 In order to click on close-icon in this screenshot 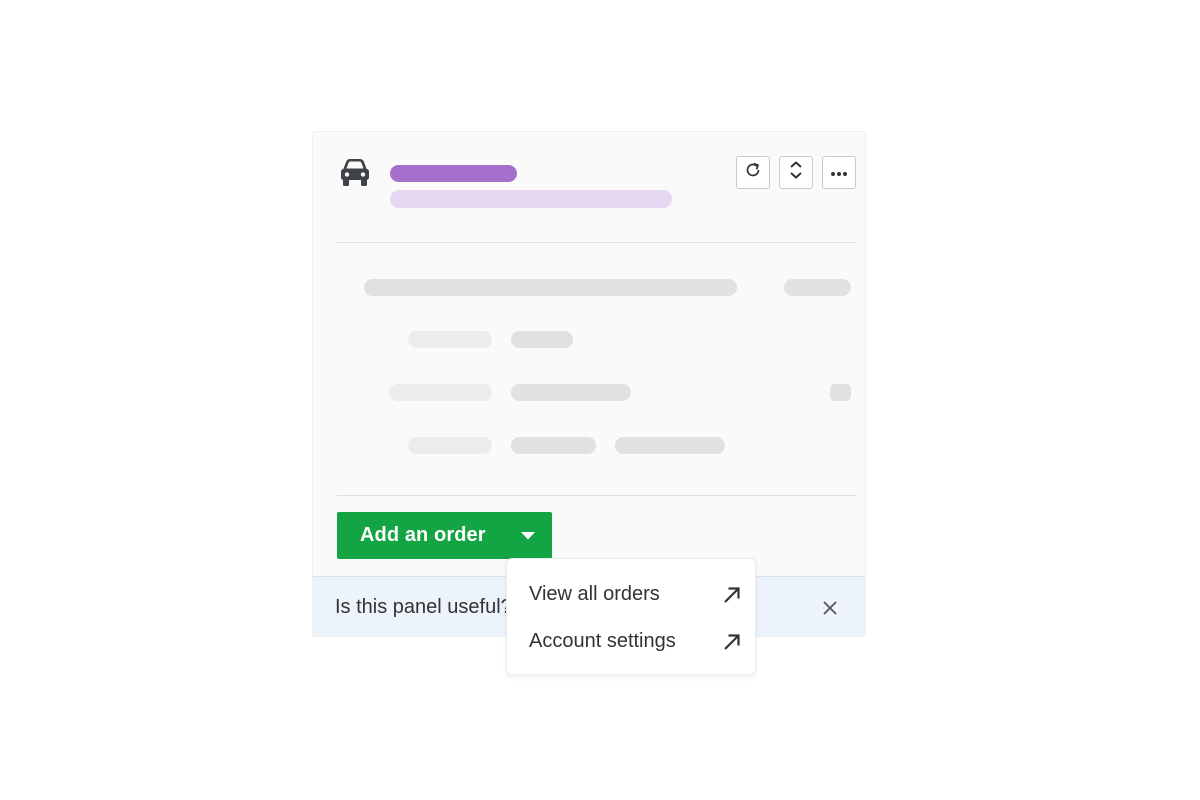, I will do `click(830, 608)`.